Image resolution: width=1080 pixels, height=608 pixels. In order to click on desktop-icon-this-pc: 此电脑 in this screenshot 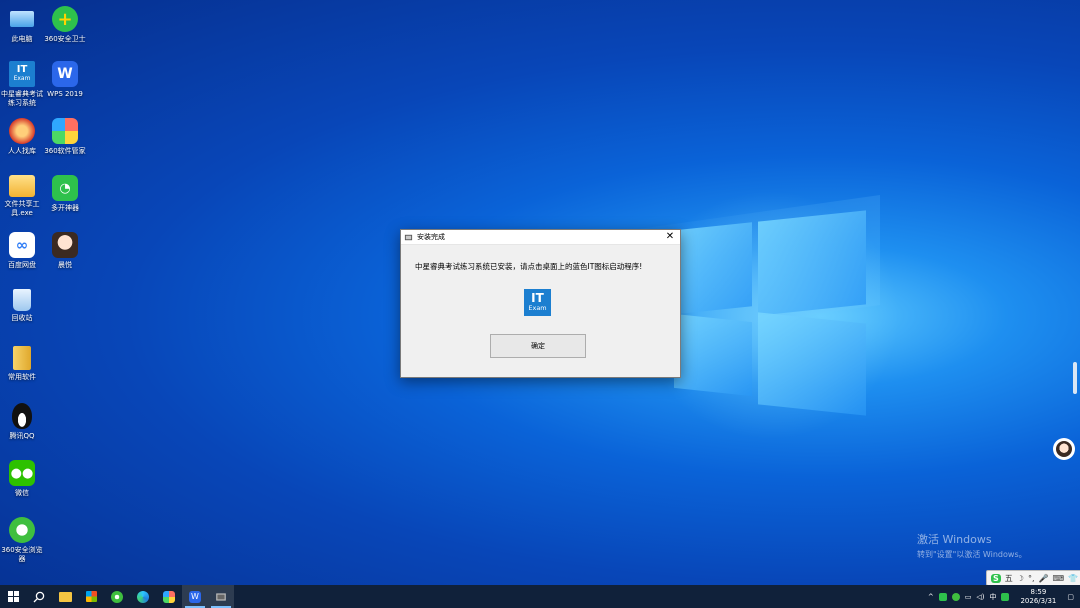, I will do `click(22, 25)`.